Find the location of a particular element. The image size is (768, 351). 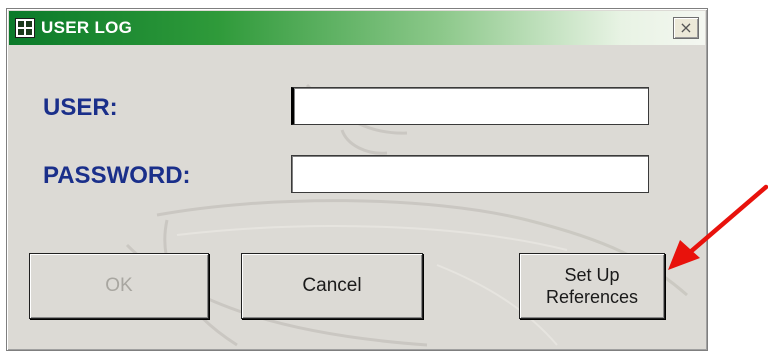

form-icon is located at coordinates (25, 28).